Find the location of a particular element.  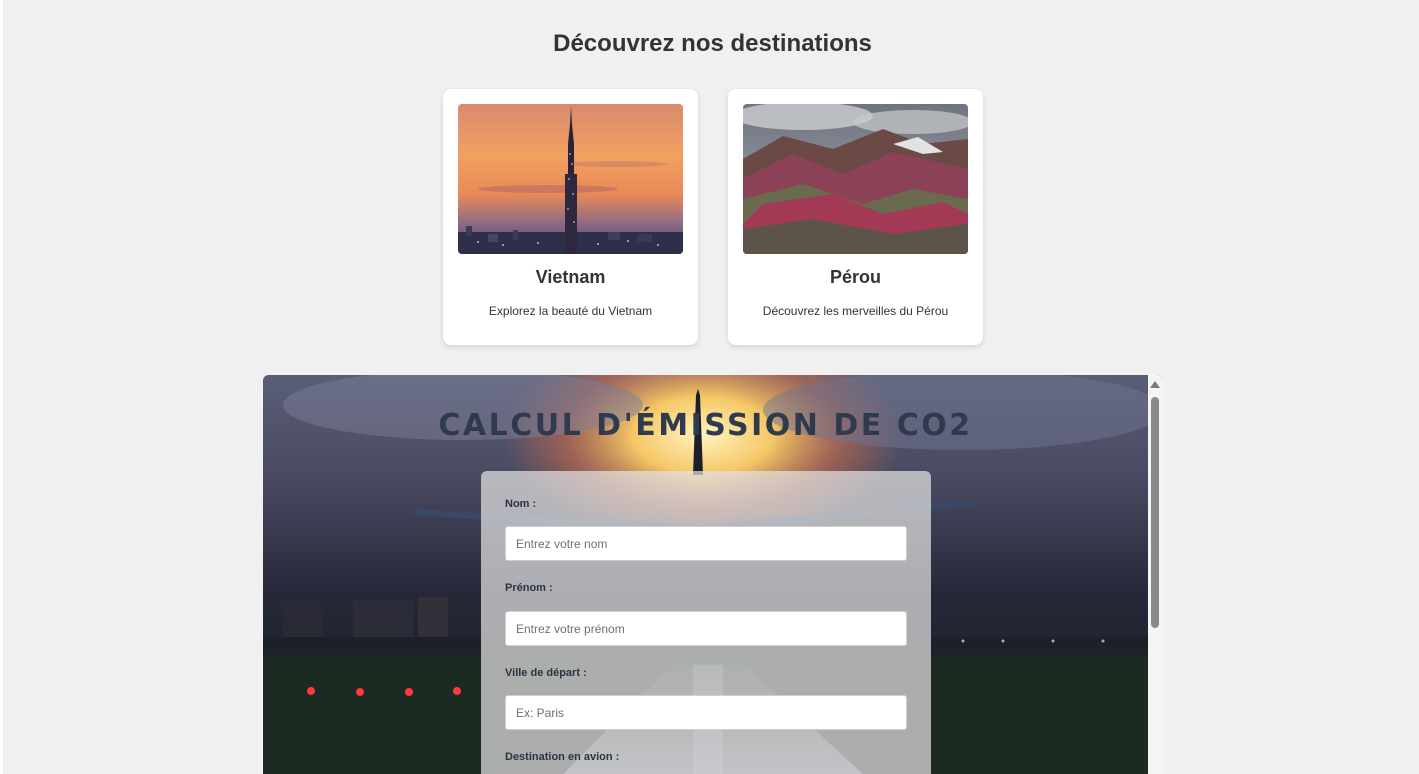

card-title-peru: Pérou is located at coordinates (855, 277).